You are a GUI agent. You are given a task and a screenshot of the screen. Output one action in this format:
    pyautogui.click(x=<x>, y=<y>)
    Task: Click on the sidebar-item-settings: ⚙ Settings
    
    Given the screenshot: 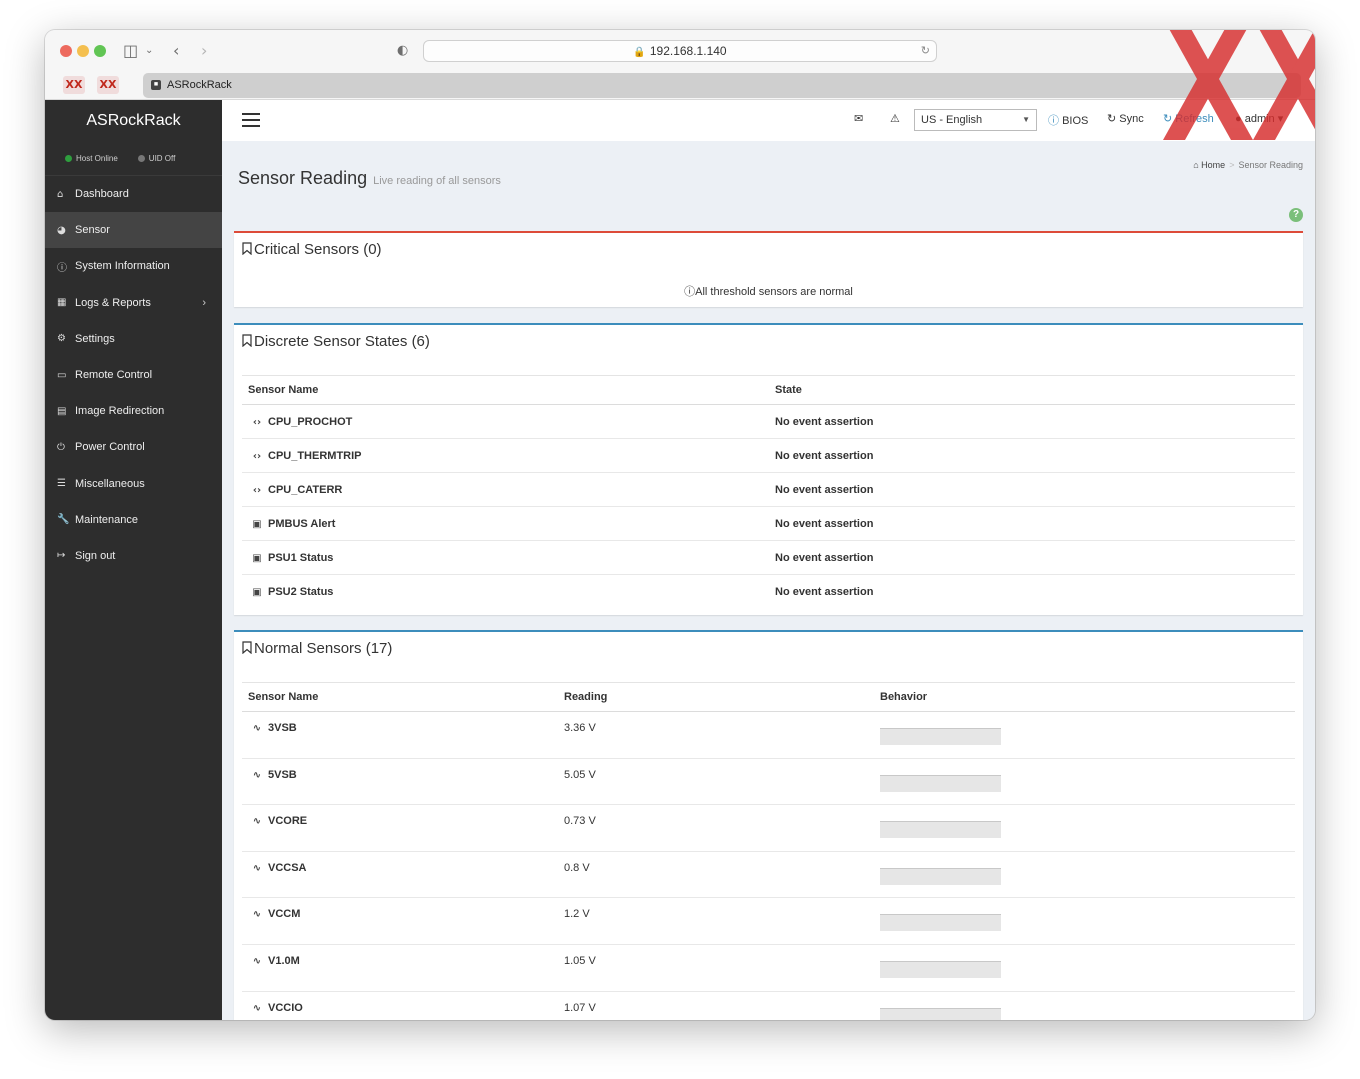 What is the action you would take?
    pyautogui.click(x=133, y=339)
    